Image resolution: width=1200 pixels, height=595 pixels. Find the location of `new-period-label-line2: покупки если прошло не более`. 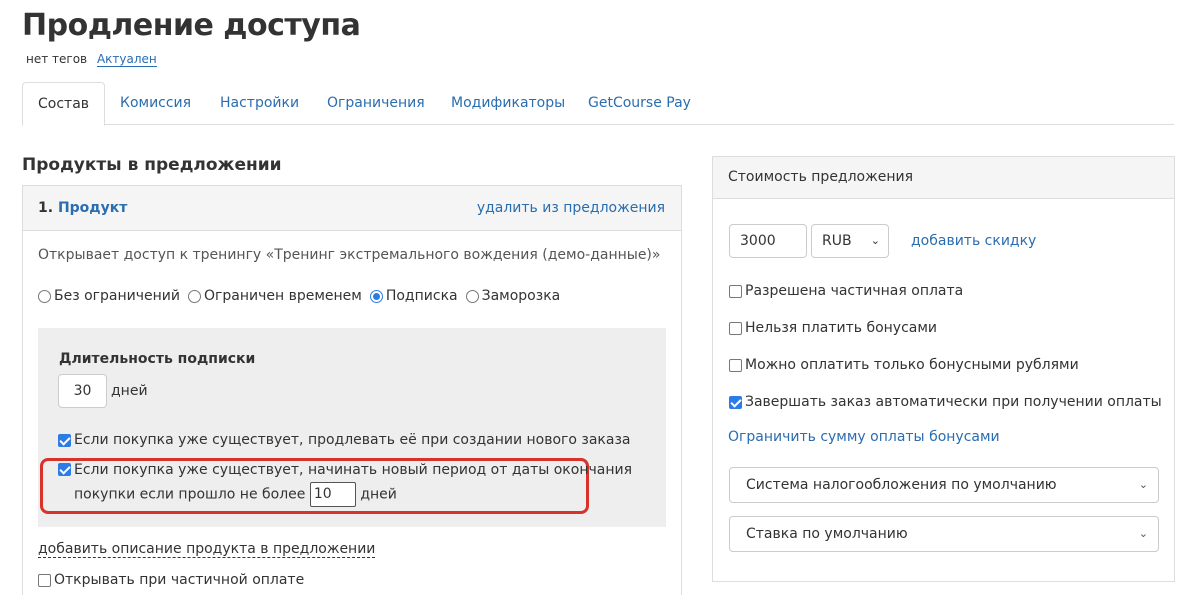

new-period-label-line2: покупки если прошло не более is located at coordinates (190, 494).